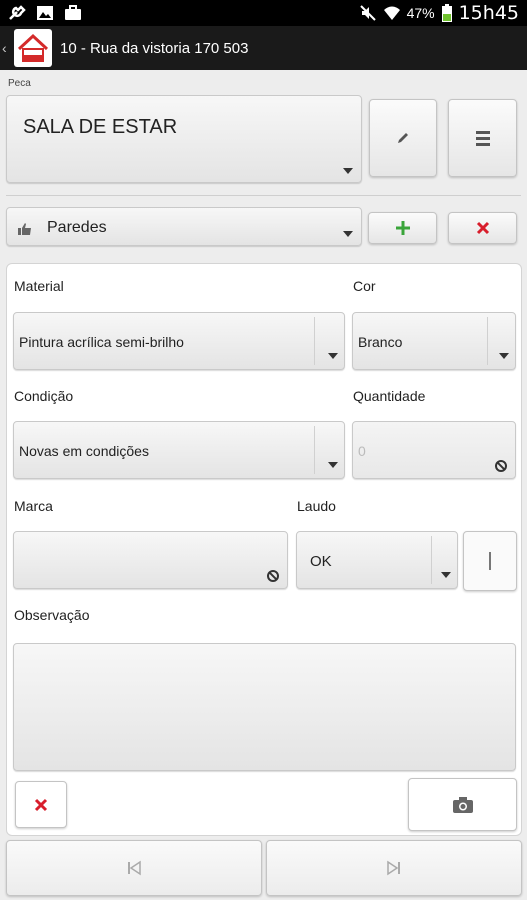 The image size is (527, 900). What do you see at coordinates (84, 451) in the screenshot?
I see `condicao-value: Novas em condições` at bounding box center [84, 451].